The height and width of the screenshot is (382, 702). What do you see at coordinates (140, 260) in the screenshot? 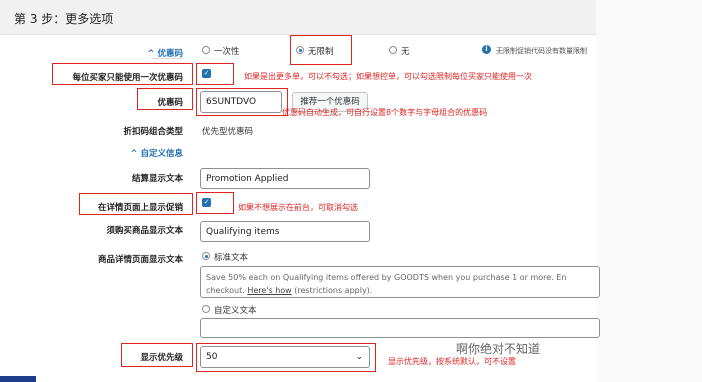
I see `detail-page-text-label: 商品详情页面显示文本` at bounding box center [140, 260].